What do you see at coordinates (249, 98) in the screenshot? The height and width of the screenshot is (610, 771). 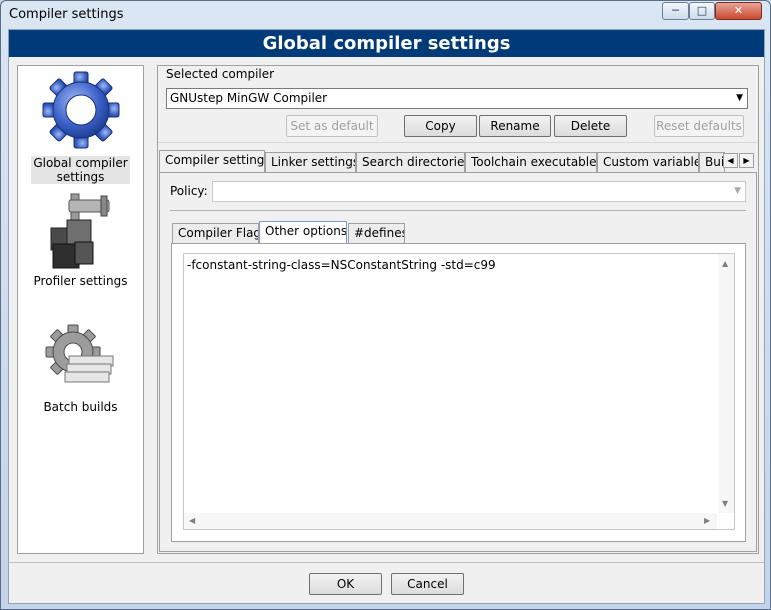 I see `compiler-select-value: GNUstep MinGW Compiler` at bounding box center [249, 98].